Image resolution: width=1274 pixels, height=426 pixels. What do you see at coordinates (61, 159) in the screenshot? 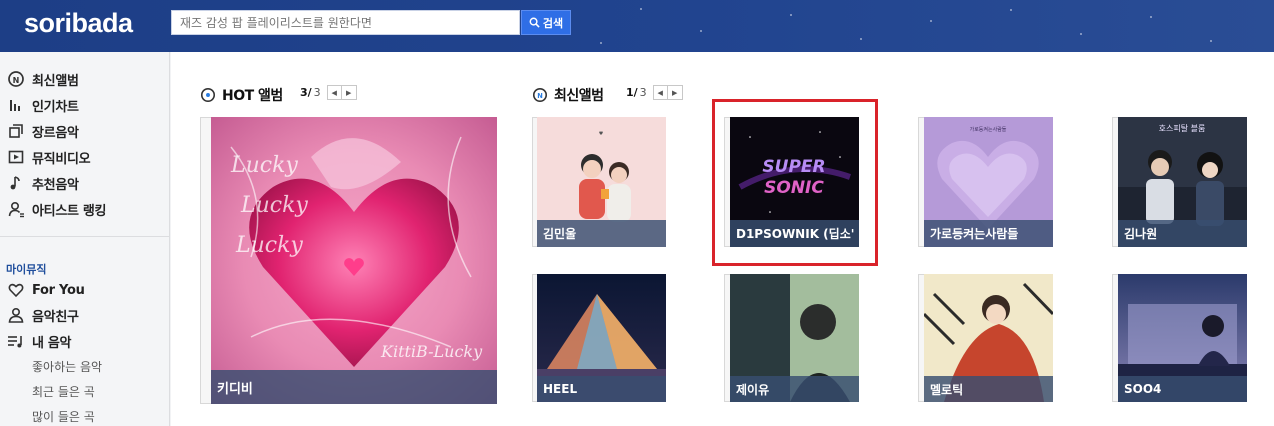
I see `sidebar-item-label: 뮤직비디오` at bounding box center [61, 159].